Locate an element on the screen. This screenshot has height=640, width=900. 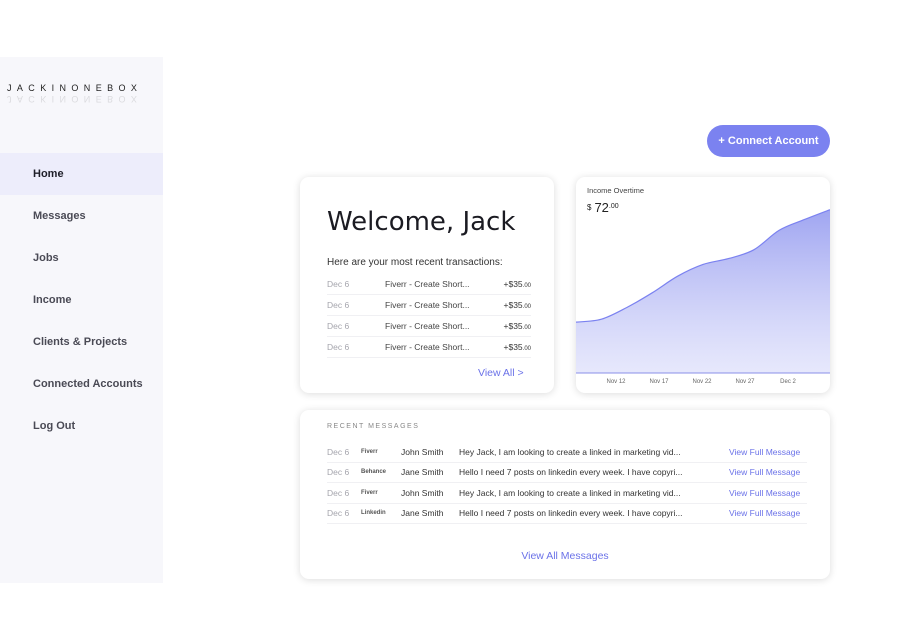
x-tick-label: Dec 2 is located at coordinates (788, 382).